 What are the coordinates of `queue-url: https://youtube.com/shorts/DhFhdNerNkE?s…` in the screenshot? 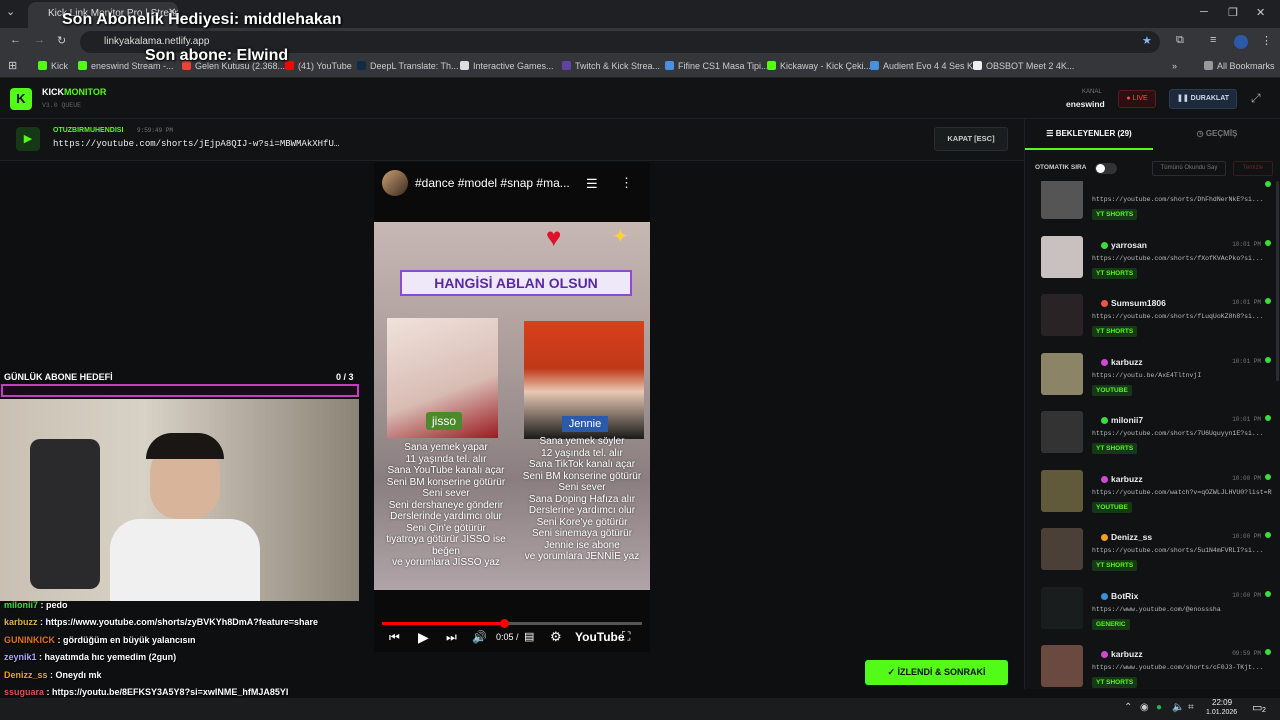 It's located at (1182, 199).